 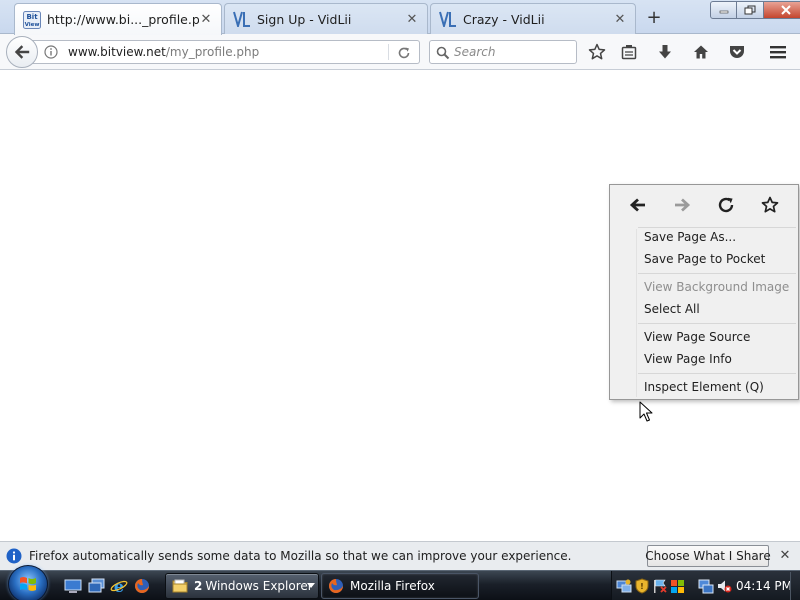 I want to click on home-icon, so click(x=701, y=52).